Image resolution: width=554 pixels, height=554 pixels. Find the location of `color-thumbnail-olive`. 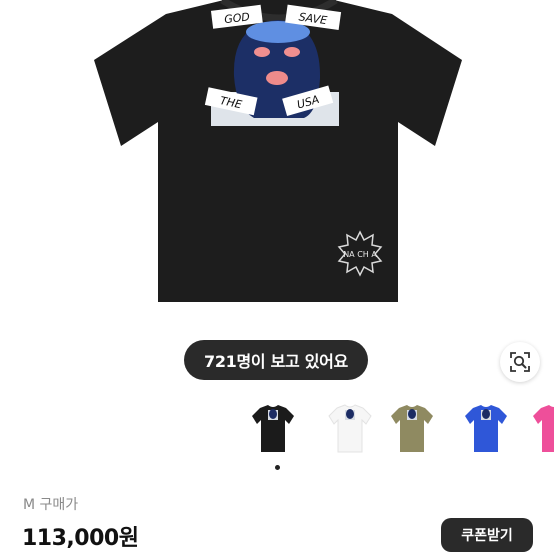

color-thumbnail-olive is located at coordinates (412, 428).